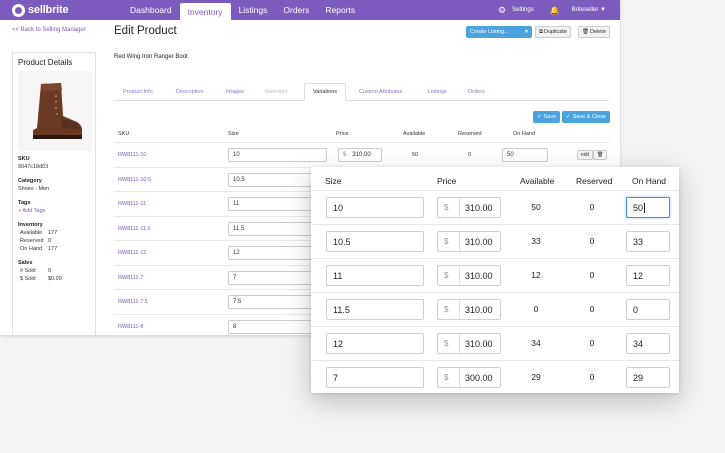 The image size is (725, 453). I want to click on logo-mark-icon, so click(18, 10).